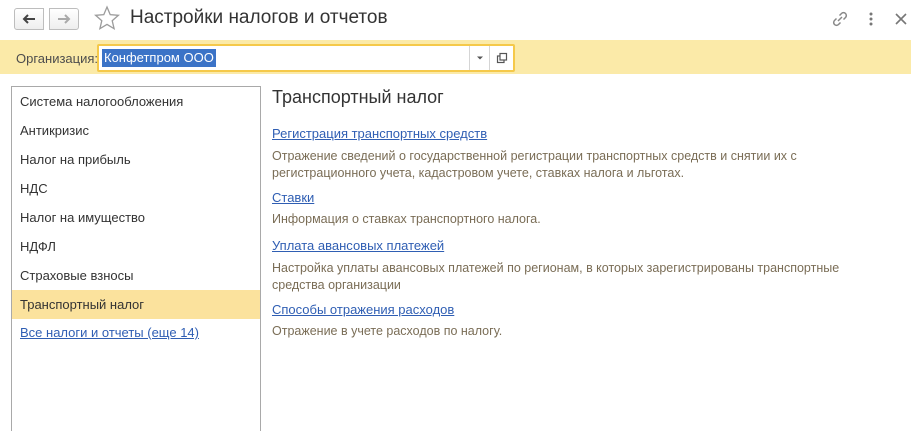 The height and width of the screenshot is (431, 911). Describe the element at coordinates (109, 332) in the screenshot. I see `all-taxes-link: Все налоги и отчеты (еще 14)` at that location.